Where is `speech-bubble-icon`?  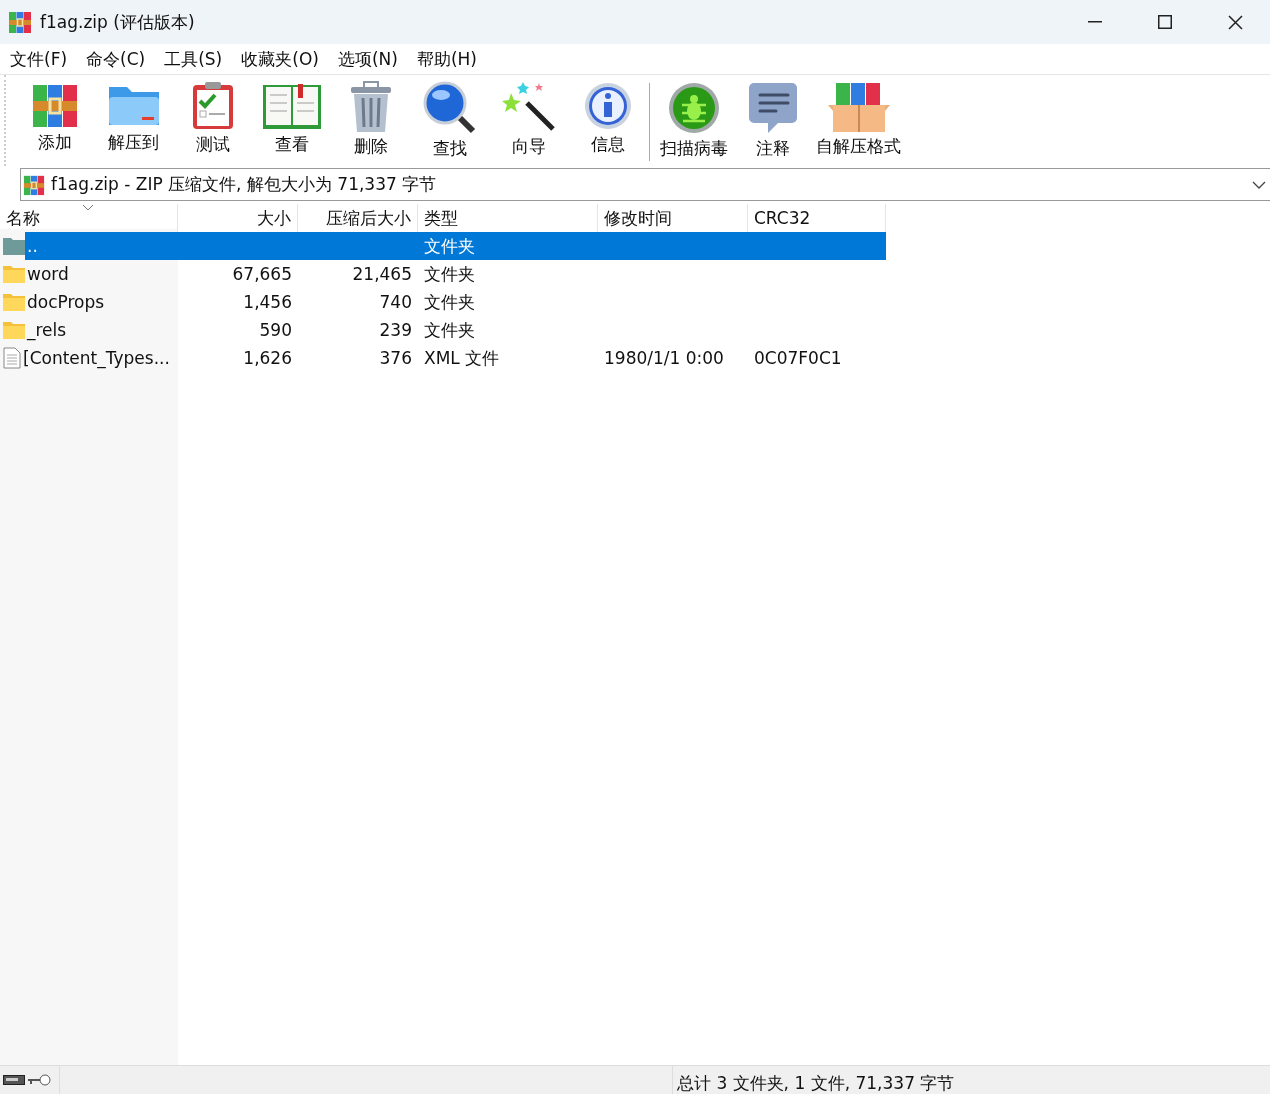 speech-bubble-icon is located at coordinates (772, 108).